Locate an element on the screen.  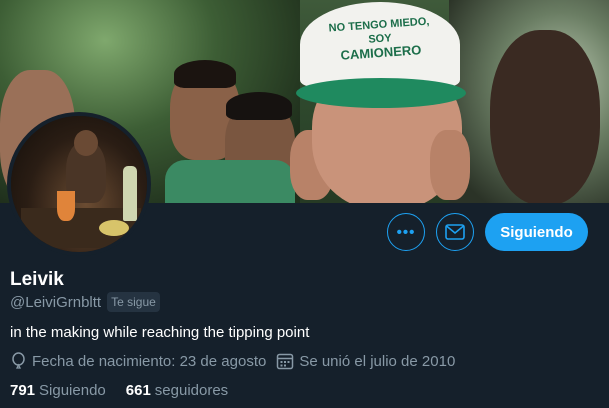
banner-person-back-hair is located at coordinates (205, 74).